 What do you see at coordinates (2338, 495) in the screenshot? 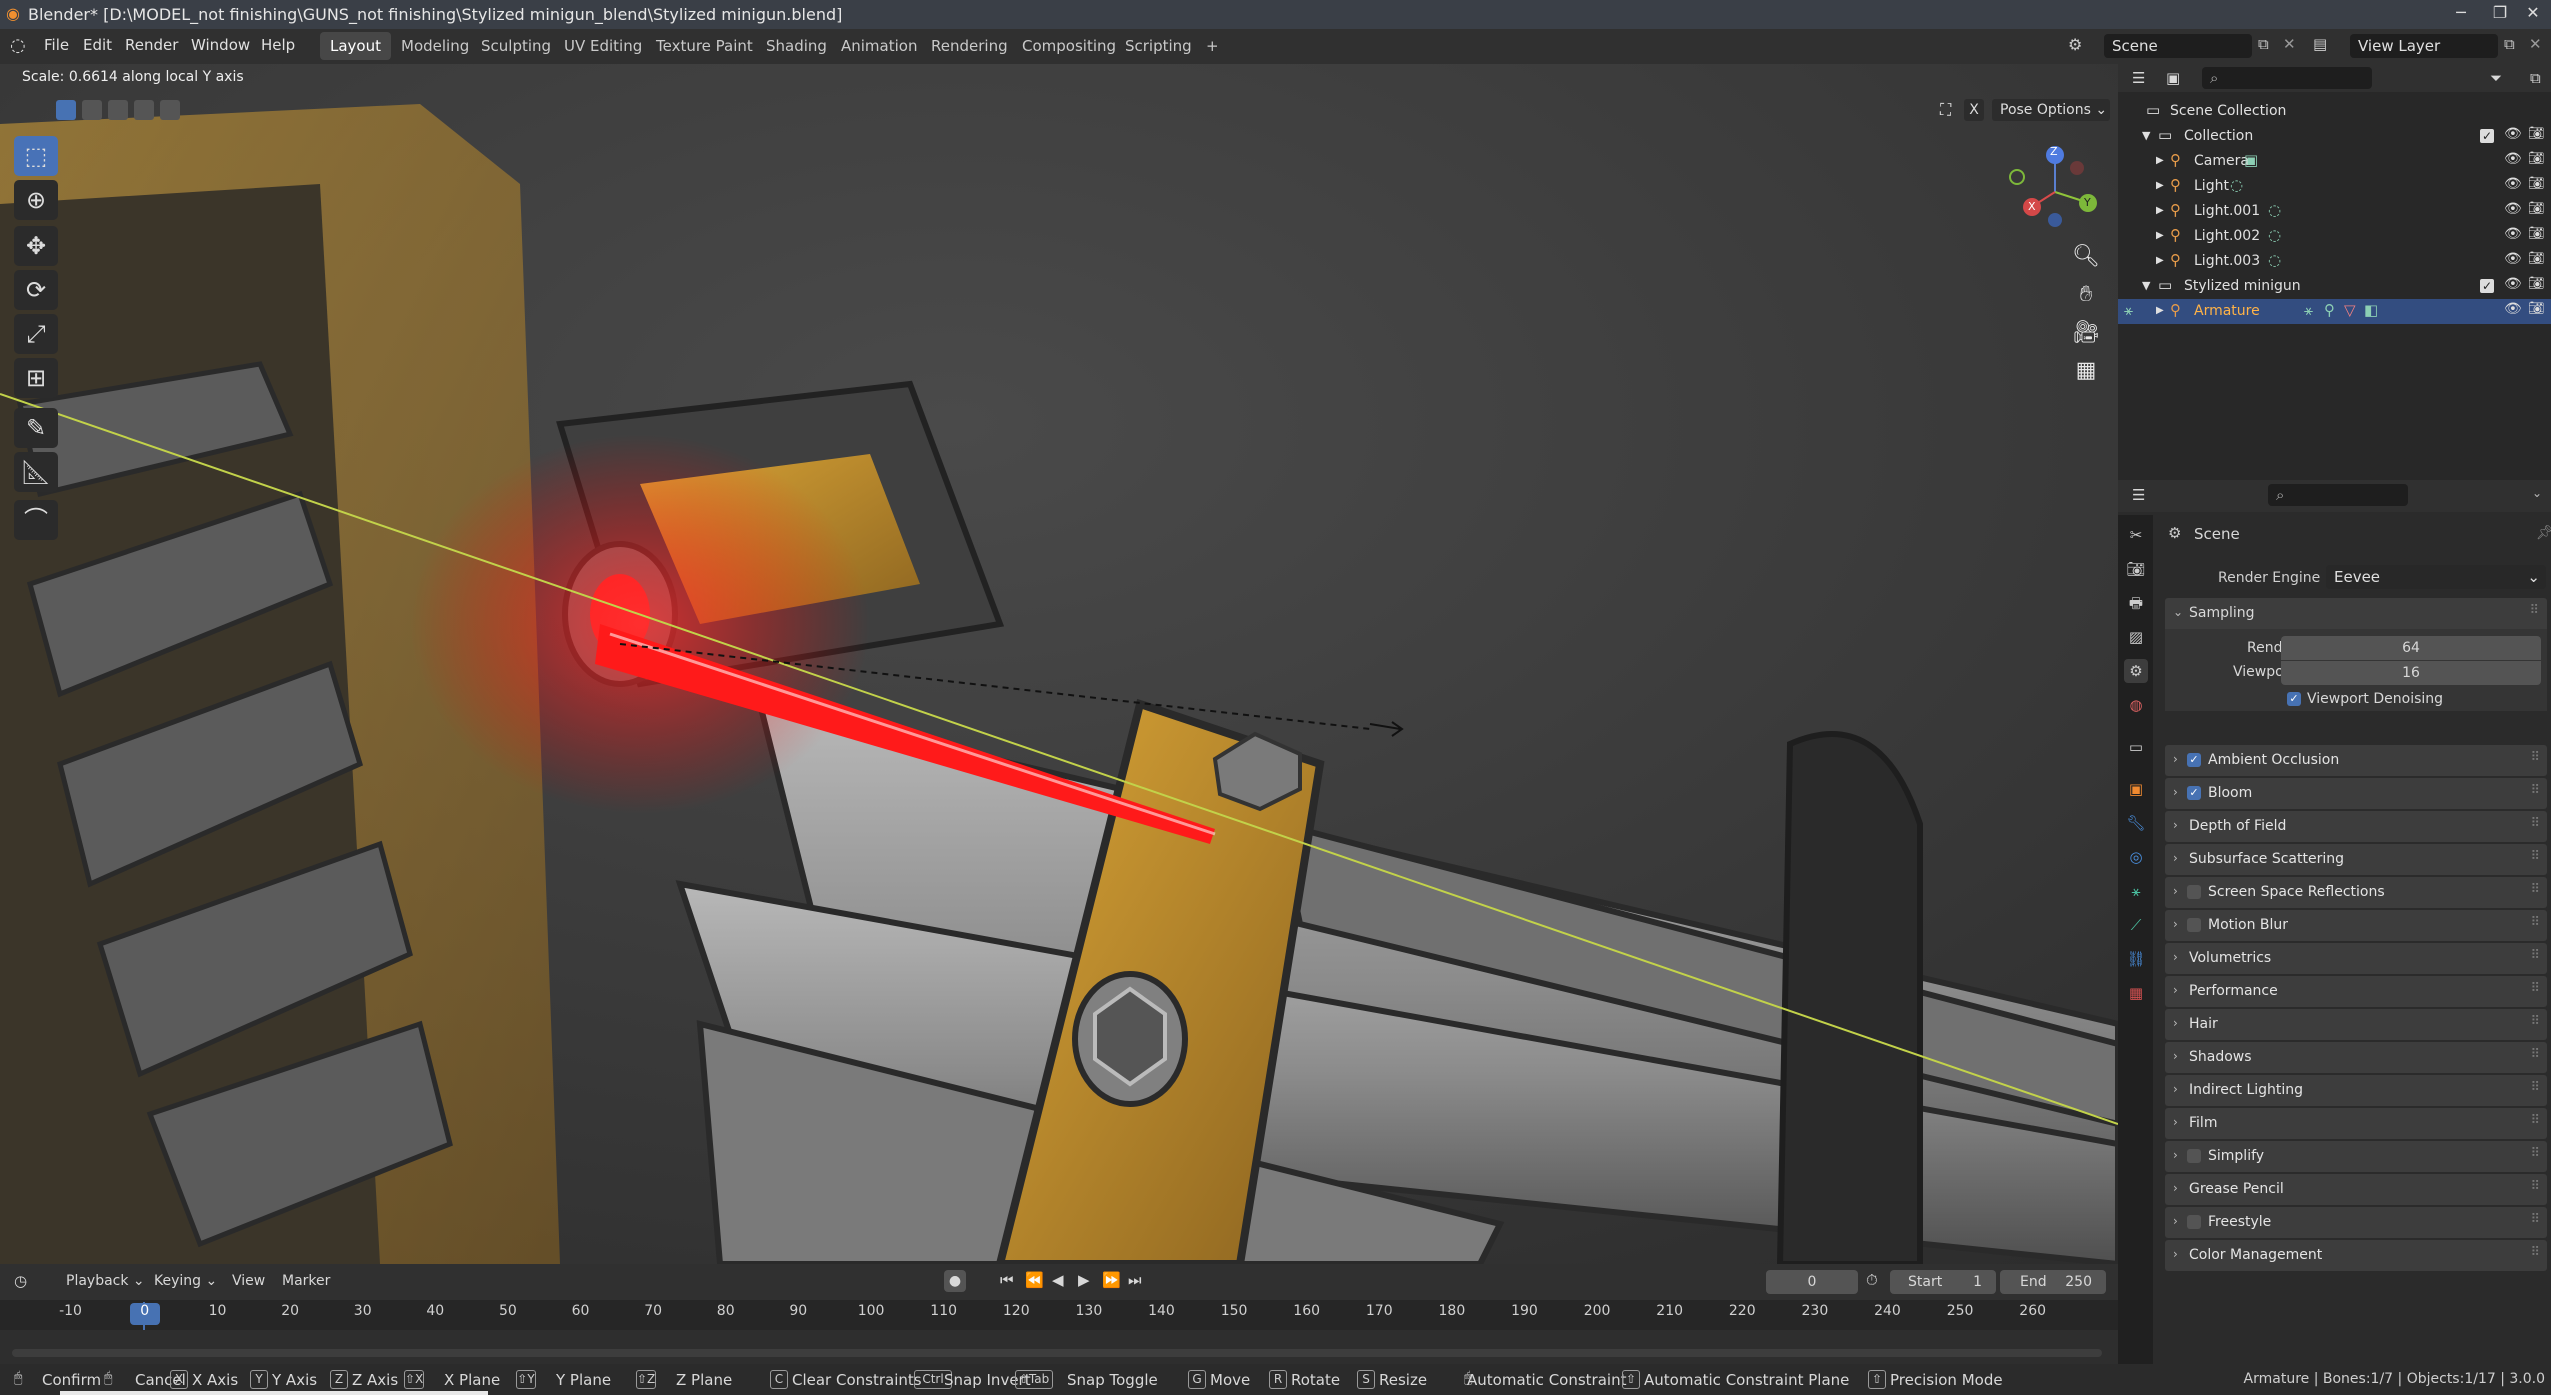
I see `properties-search-input: ⌕` at bounding box center [2338, 495].